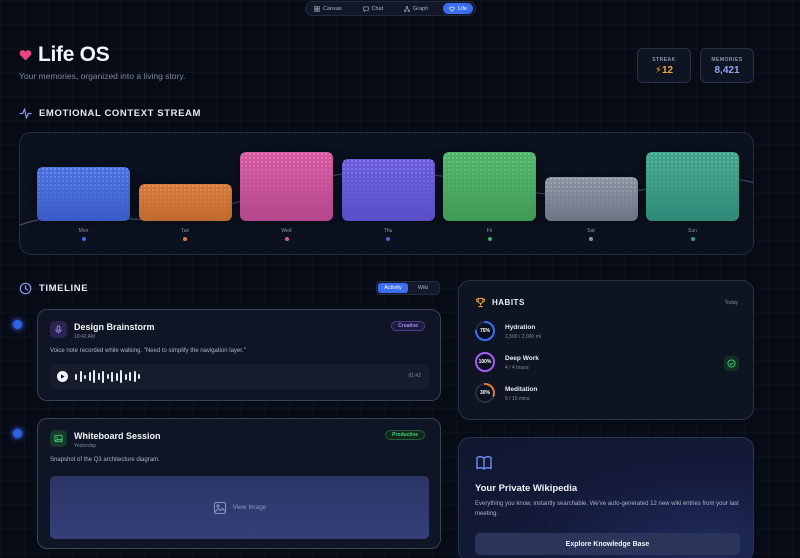  Describe the element at coordinates (185, 231) in the screenshot. I see `day-label: Tue` at that location.